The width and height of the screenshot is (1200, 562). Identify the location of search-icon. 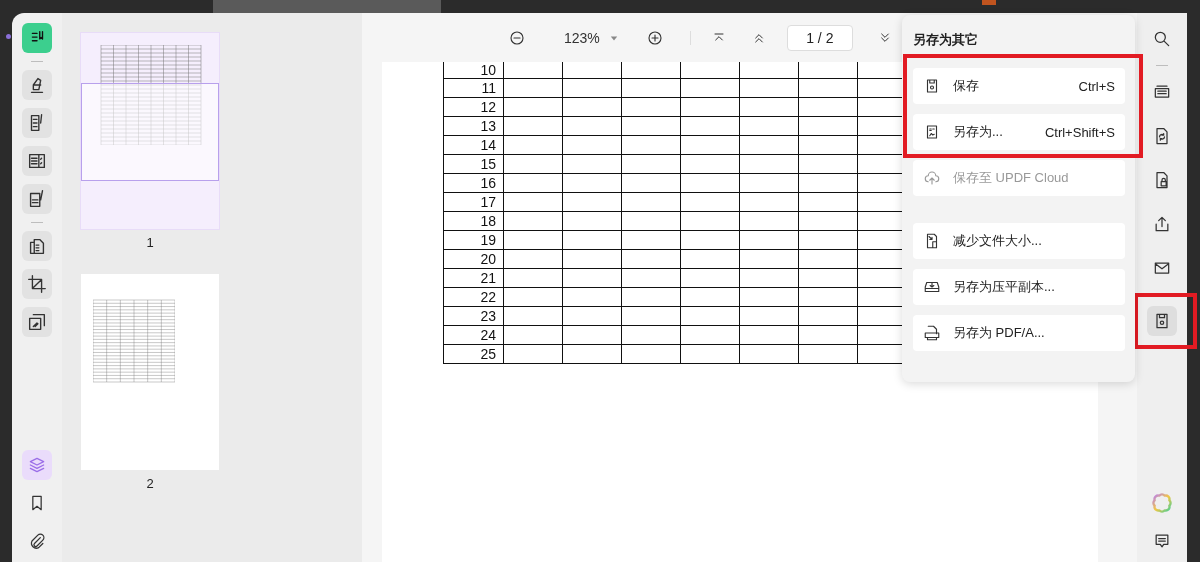
(1162, 39).